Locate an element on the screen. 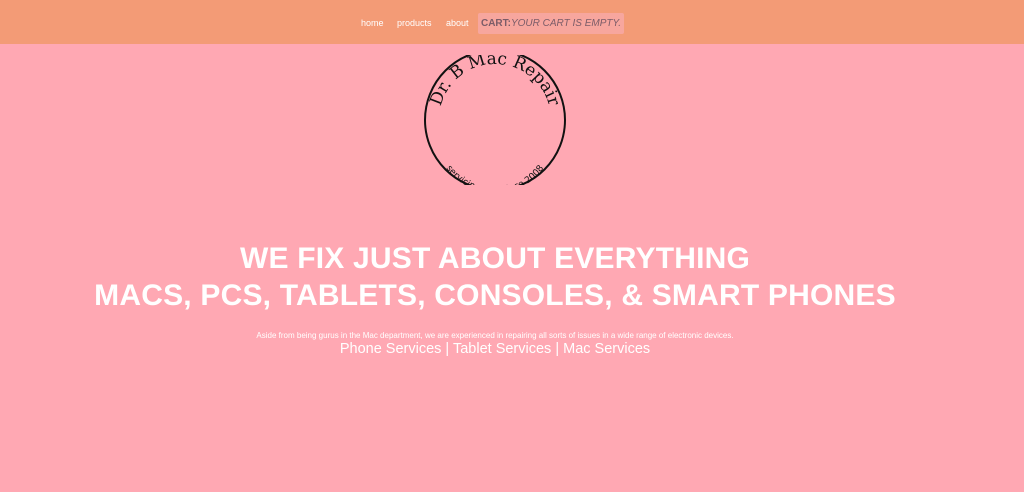 This screenshot has width=1024, height=492. nav-products-link: products is located at coordinates (414, 23).